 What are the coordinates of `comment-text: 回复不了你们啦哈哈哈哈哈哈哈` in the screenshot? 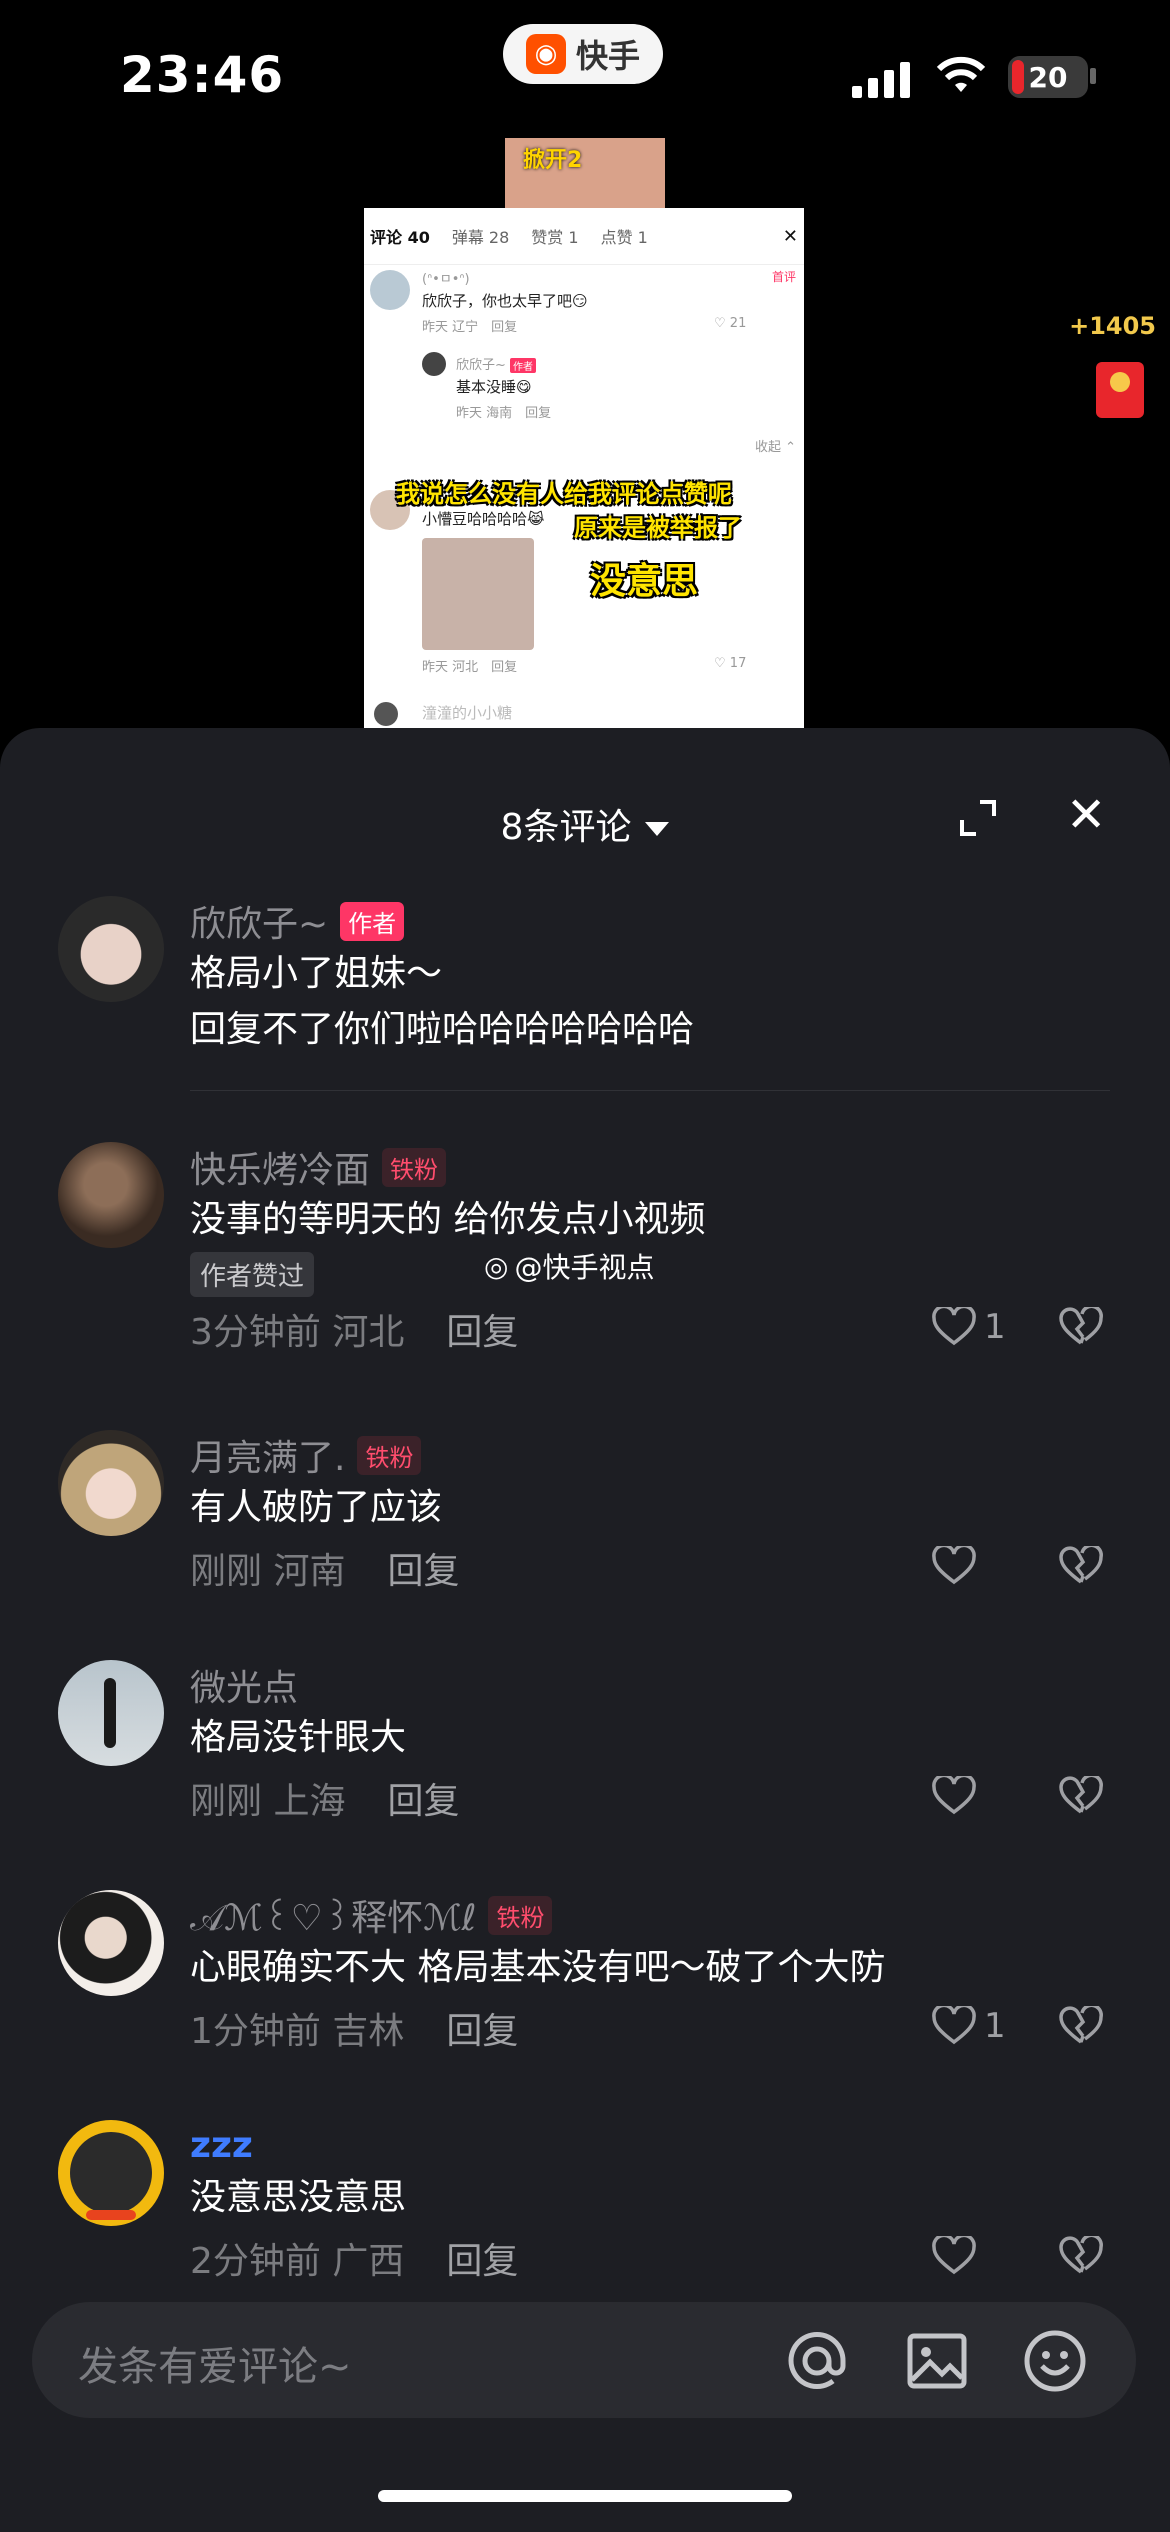 It's located at (442, 1029).